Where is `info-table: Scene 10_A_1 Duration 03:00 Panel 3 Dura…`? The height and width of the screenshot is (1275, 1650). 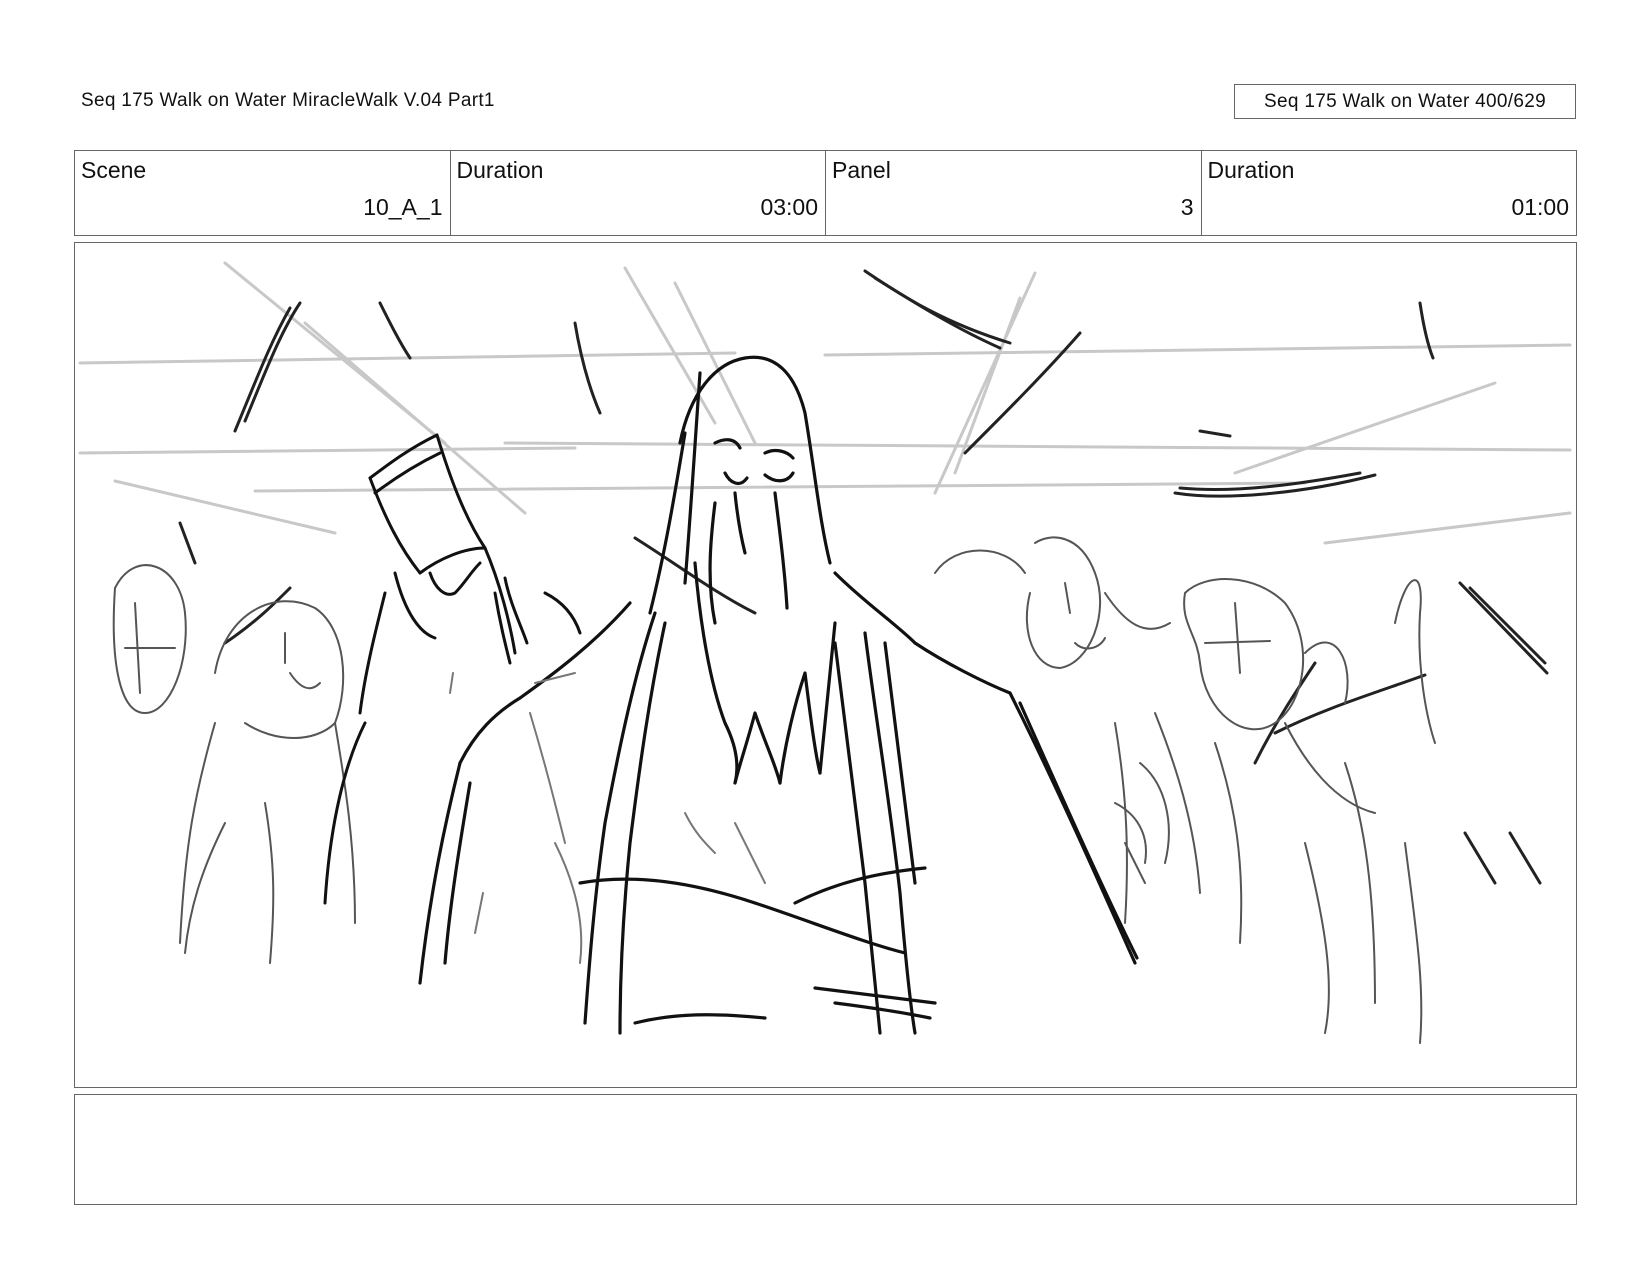
info-table: Scene 10_A_1 Duration 03:00 Panel 3 Dura… is located at coordinates (825, 193).